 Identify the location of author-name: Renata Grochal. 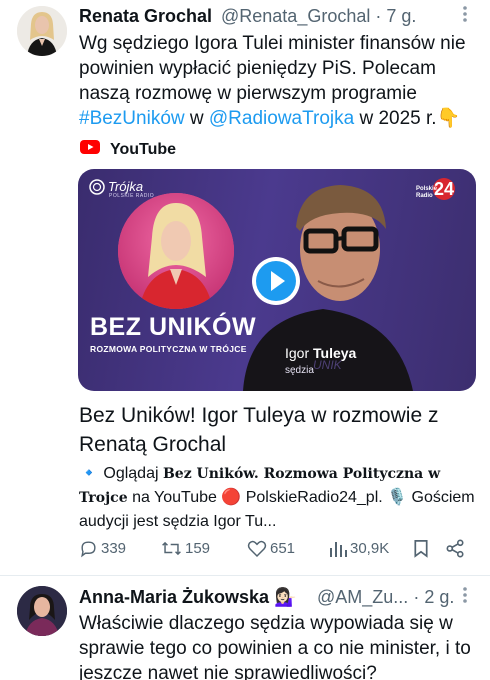
(145, 16).